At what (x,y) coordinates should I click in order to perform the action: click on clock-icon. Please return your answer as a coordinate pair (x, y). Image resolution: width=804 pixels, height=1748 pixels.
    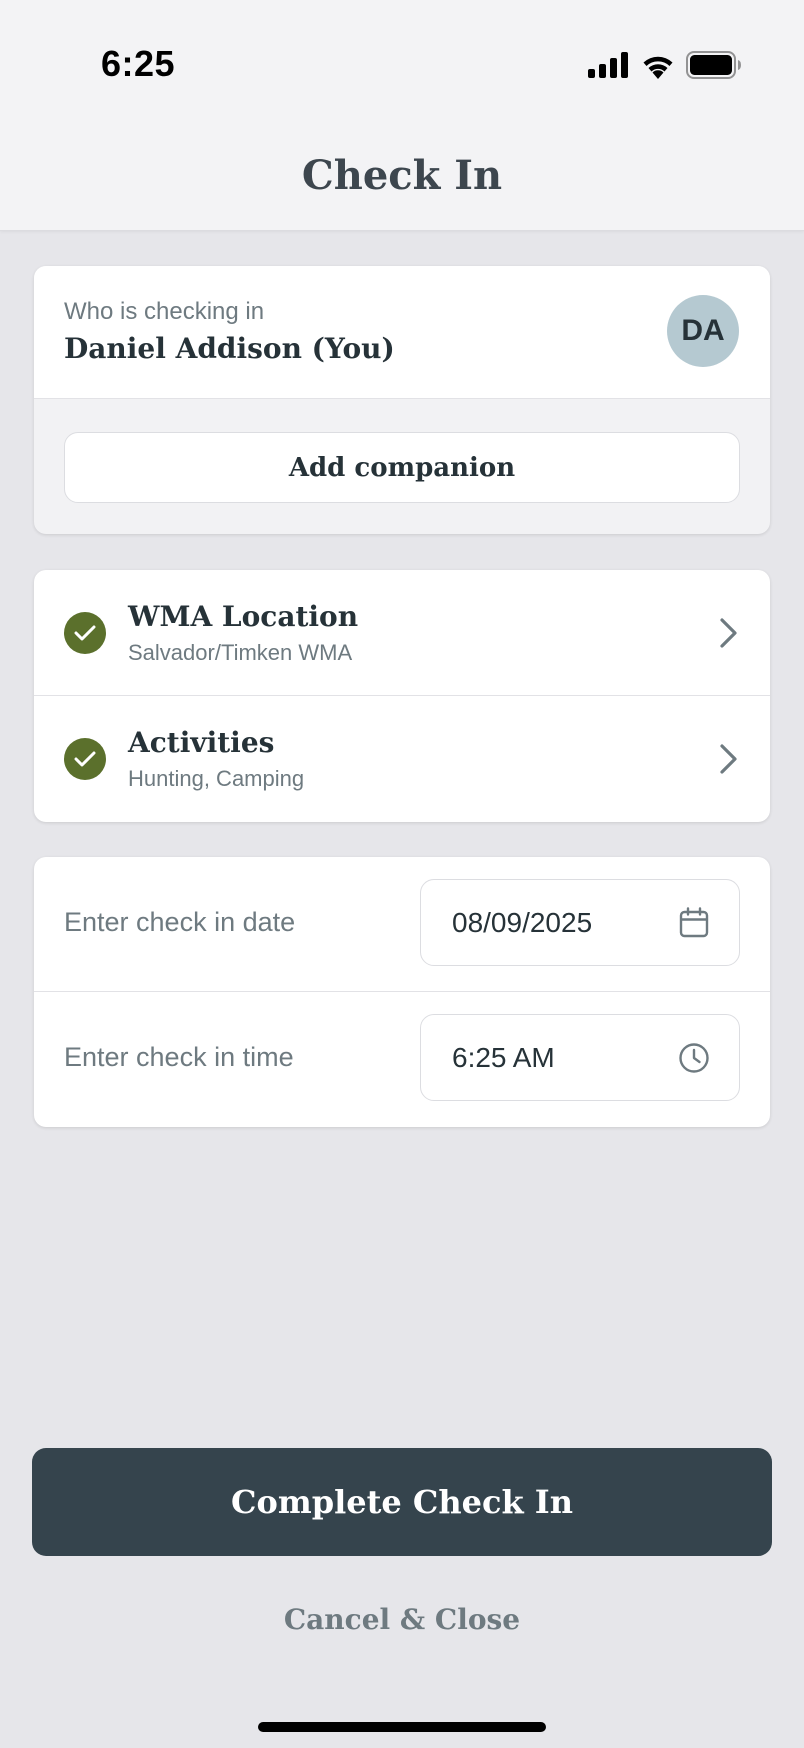
    Looking at the image, I should click on (694, 1058).